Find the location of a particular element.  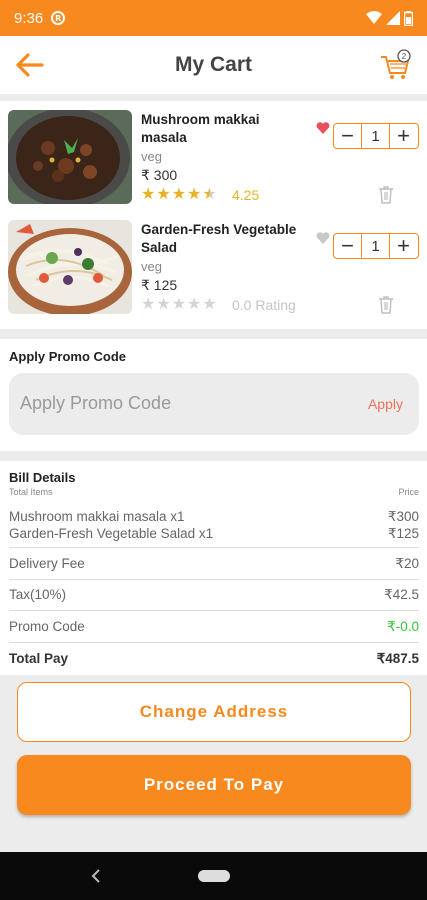

promo-code-label: Promo Code is located at coordinates (47, 626).